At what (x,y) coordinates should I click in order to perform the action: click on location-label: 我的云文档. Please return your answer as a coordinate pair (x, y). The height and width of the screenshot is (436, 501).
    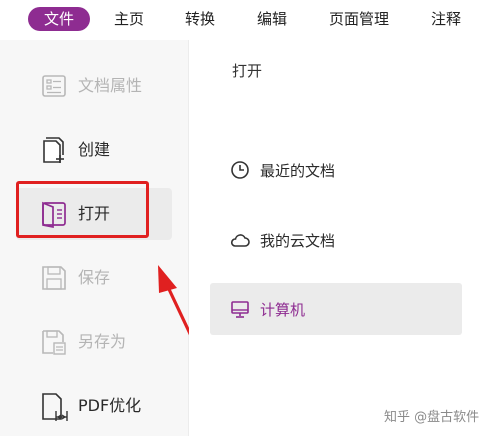
    Looking at the image, I should click on (298, 240).